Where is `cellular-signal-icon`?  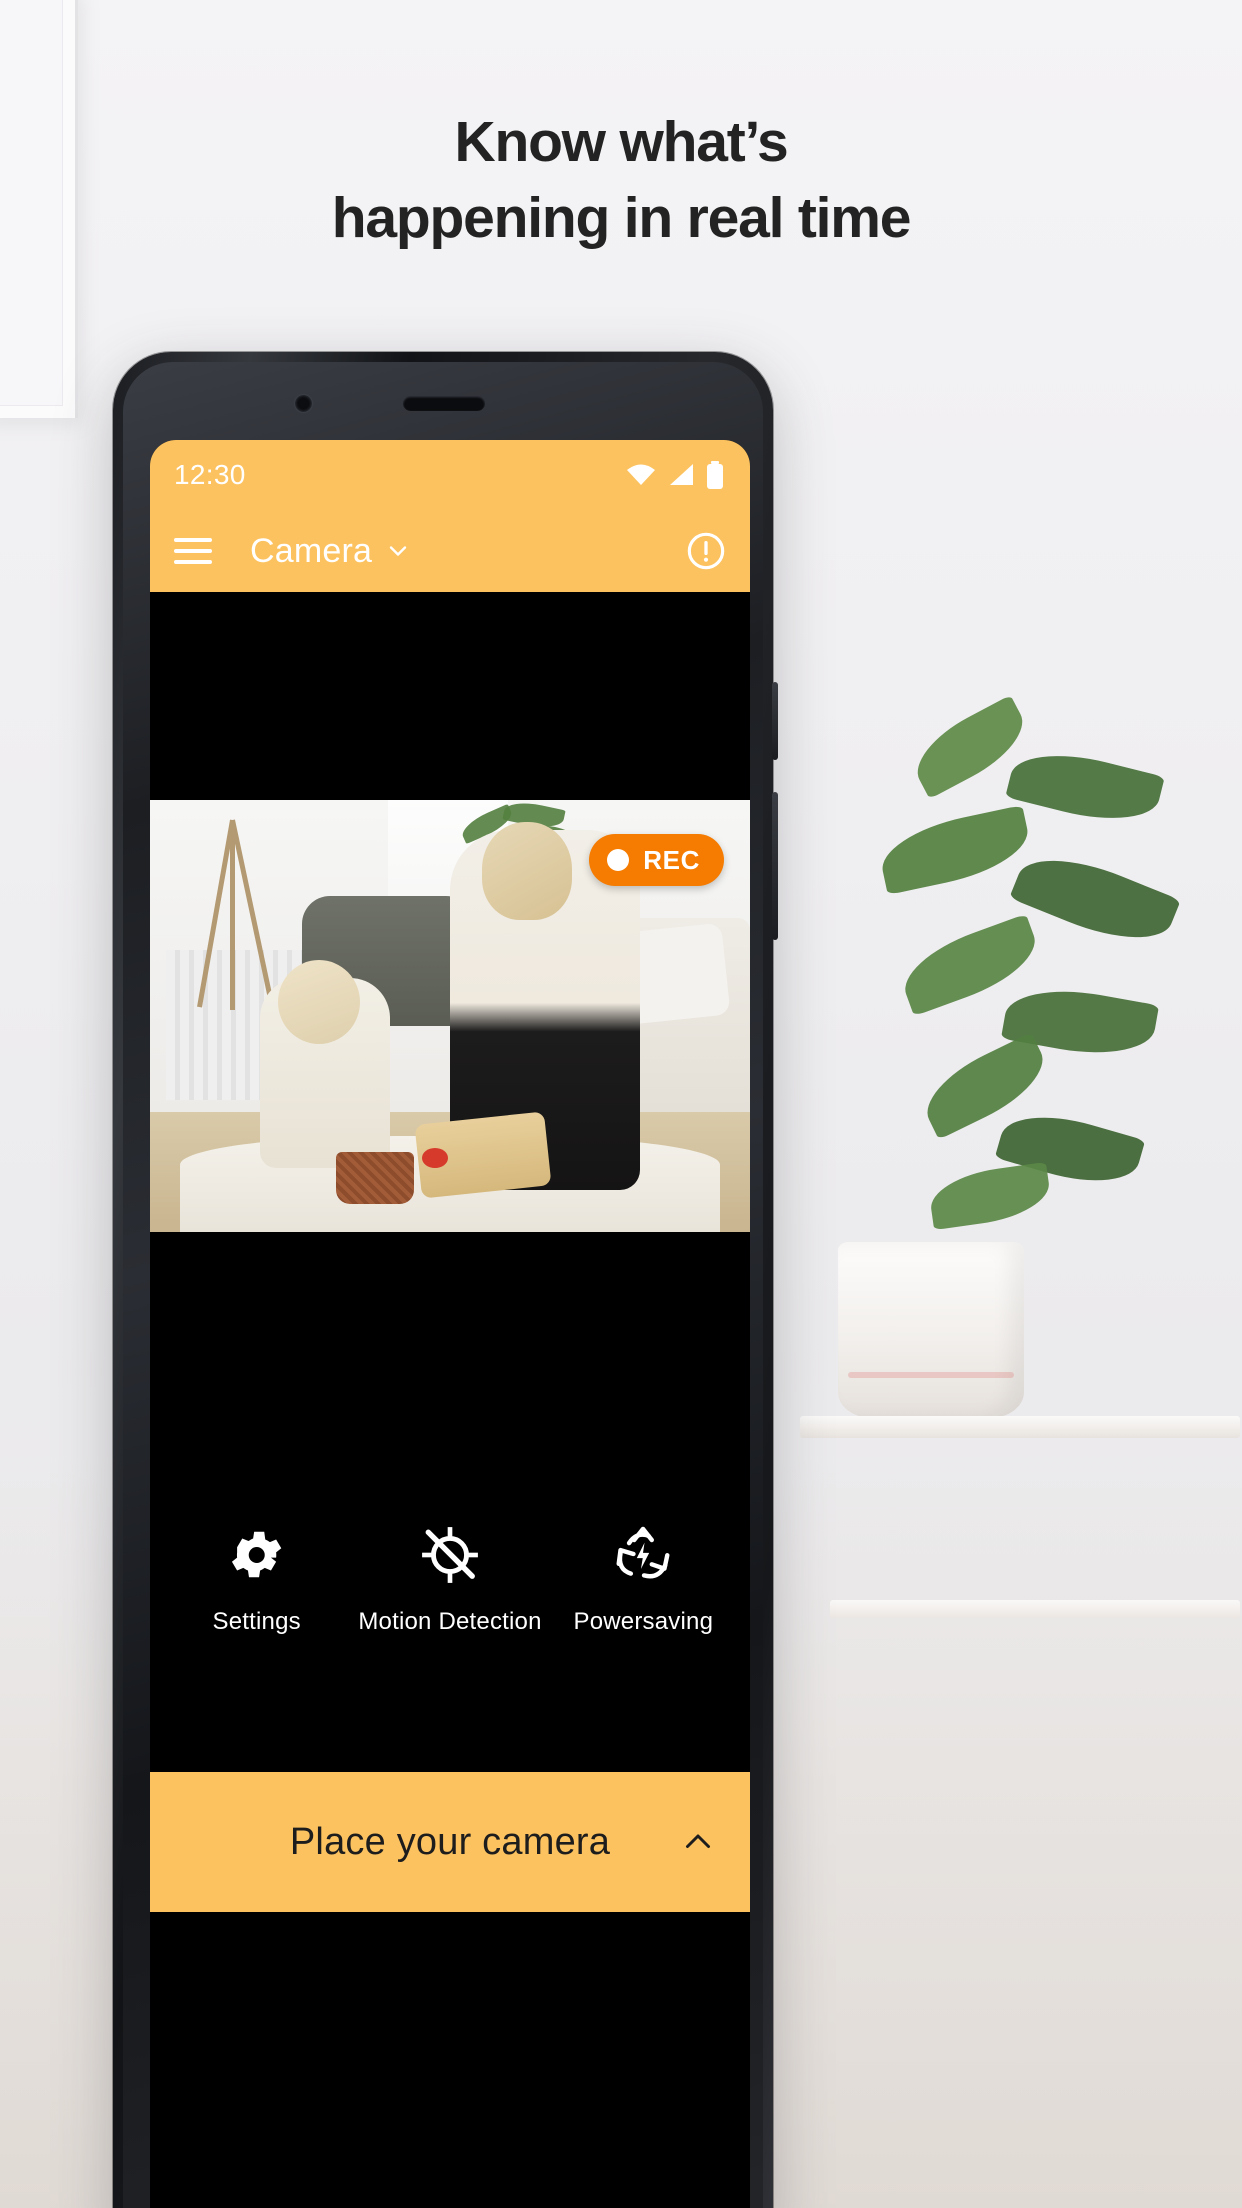 cellular-signal-icon is located at coordinates (681, 474).